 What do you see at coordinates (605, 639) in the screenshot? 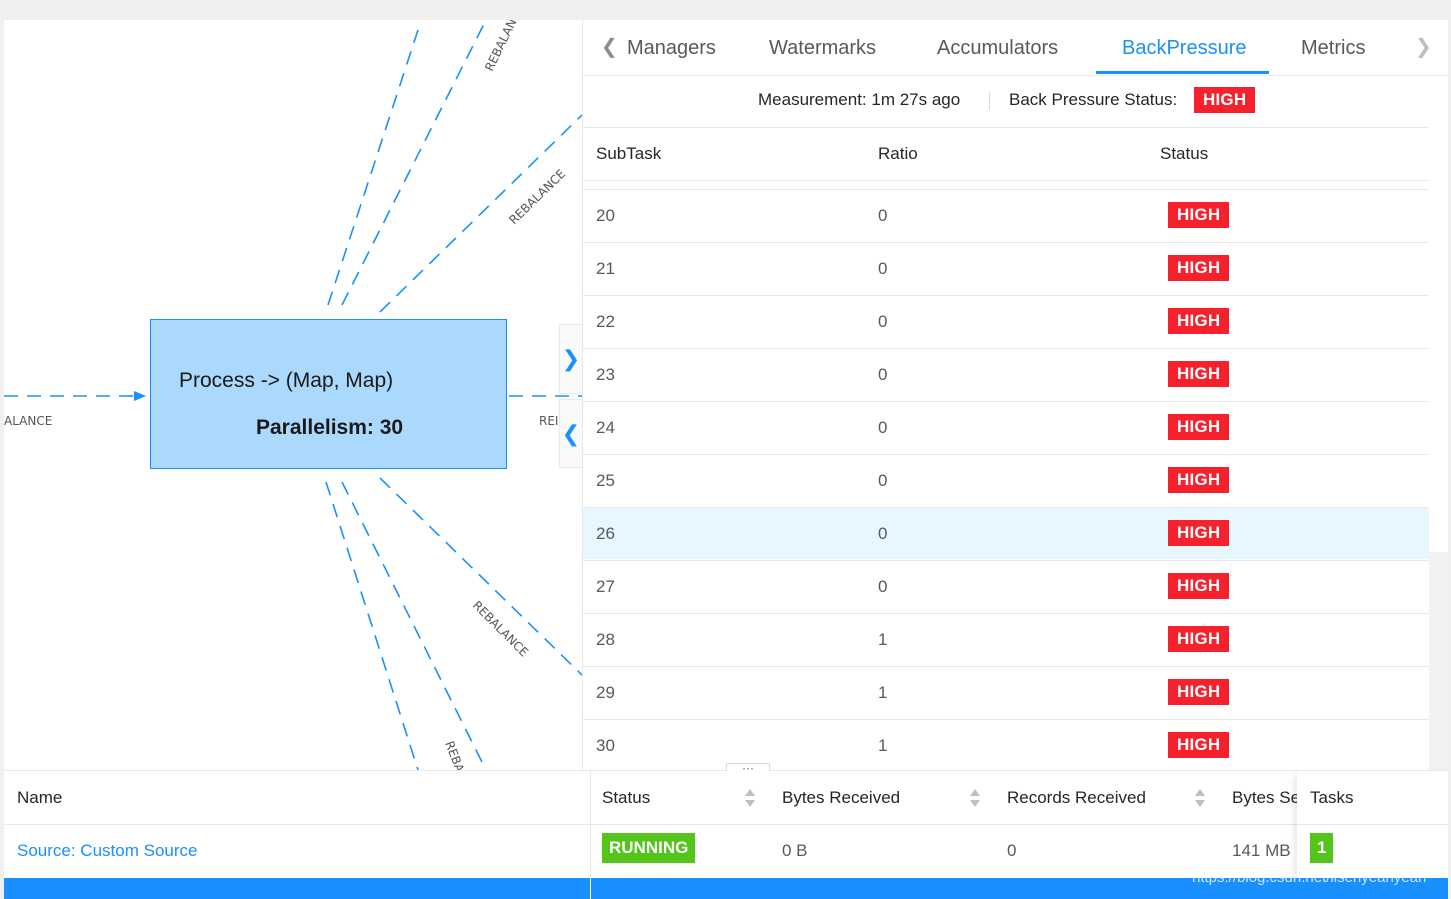
I see `subtask-id: 28` at bounding box center [605, 639].